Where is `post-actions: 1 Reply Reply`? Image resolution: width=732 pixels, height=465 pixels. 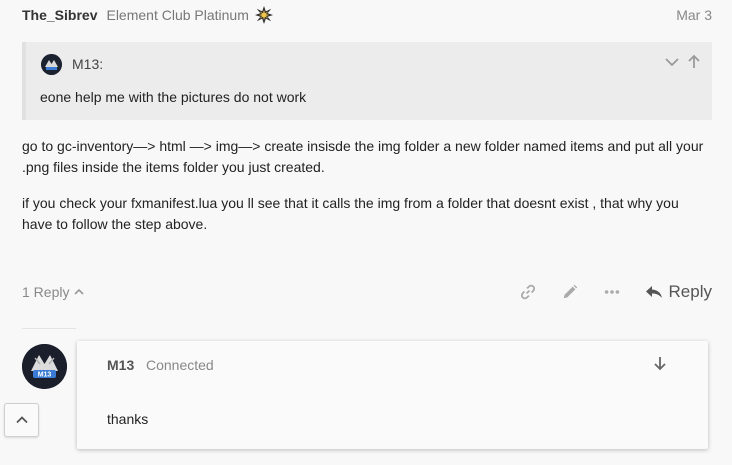
post-actions: 1 Reply Reply is located at coordinates (367, 292).